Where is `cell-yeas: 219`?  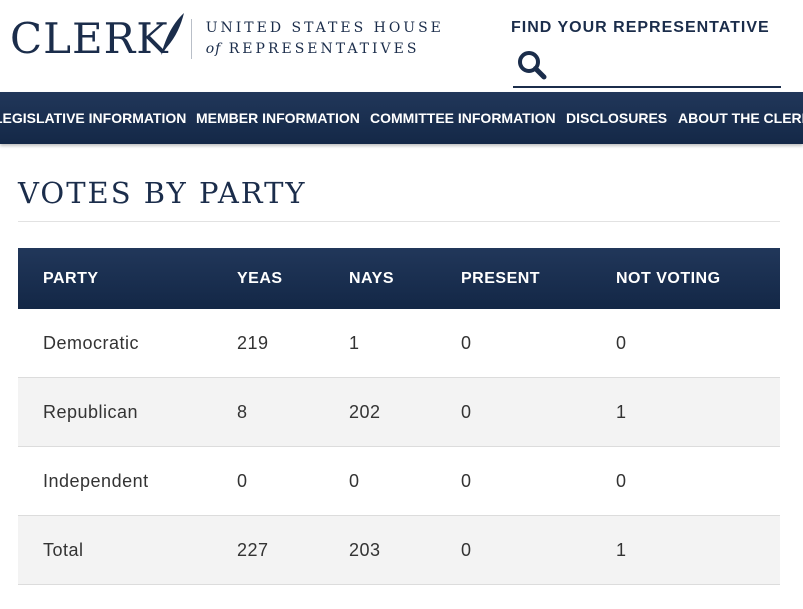 cell-yeas: 219 is located at coordinates (293, 343).